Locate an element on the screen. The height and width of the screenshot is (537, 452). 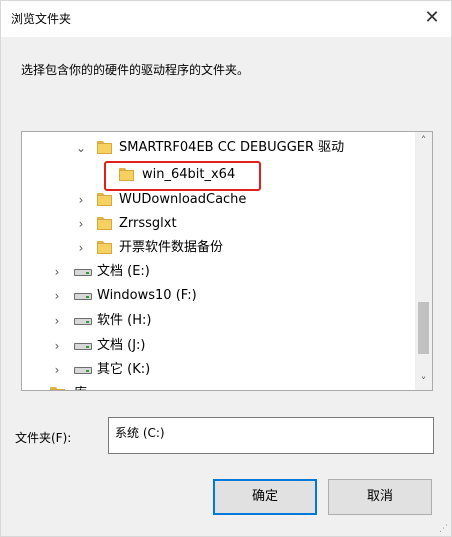
folder-field-label: 文件夹(F): is located at coordinates (43, 438).